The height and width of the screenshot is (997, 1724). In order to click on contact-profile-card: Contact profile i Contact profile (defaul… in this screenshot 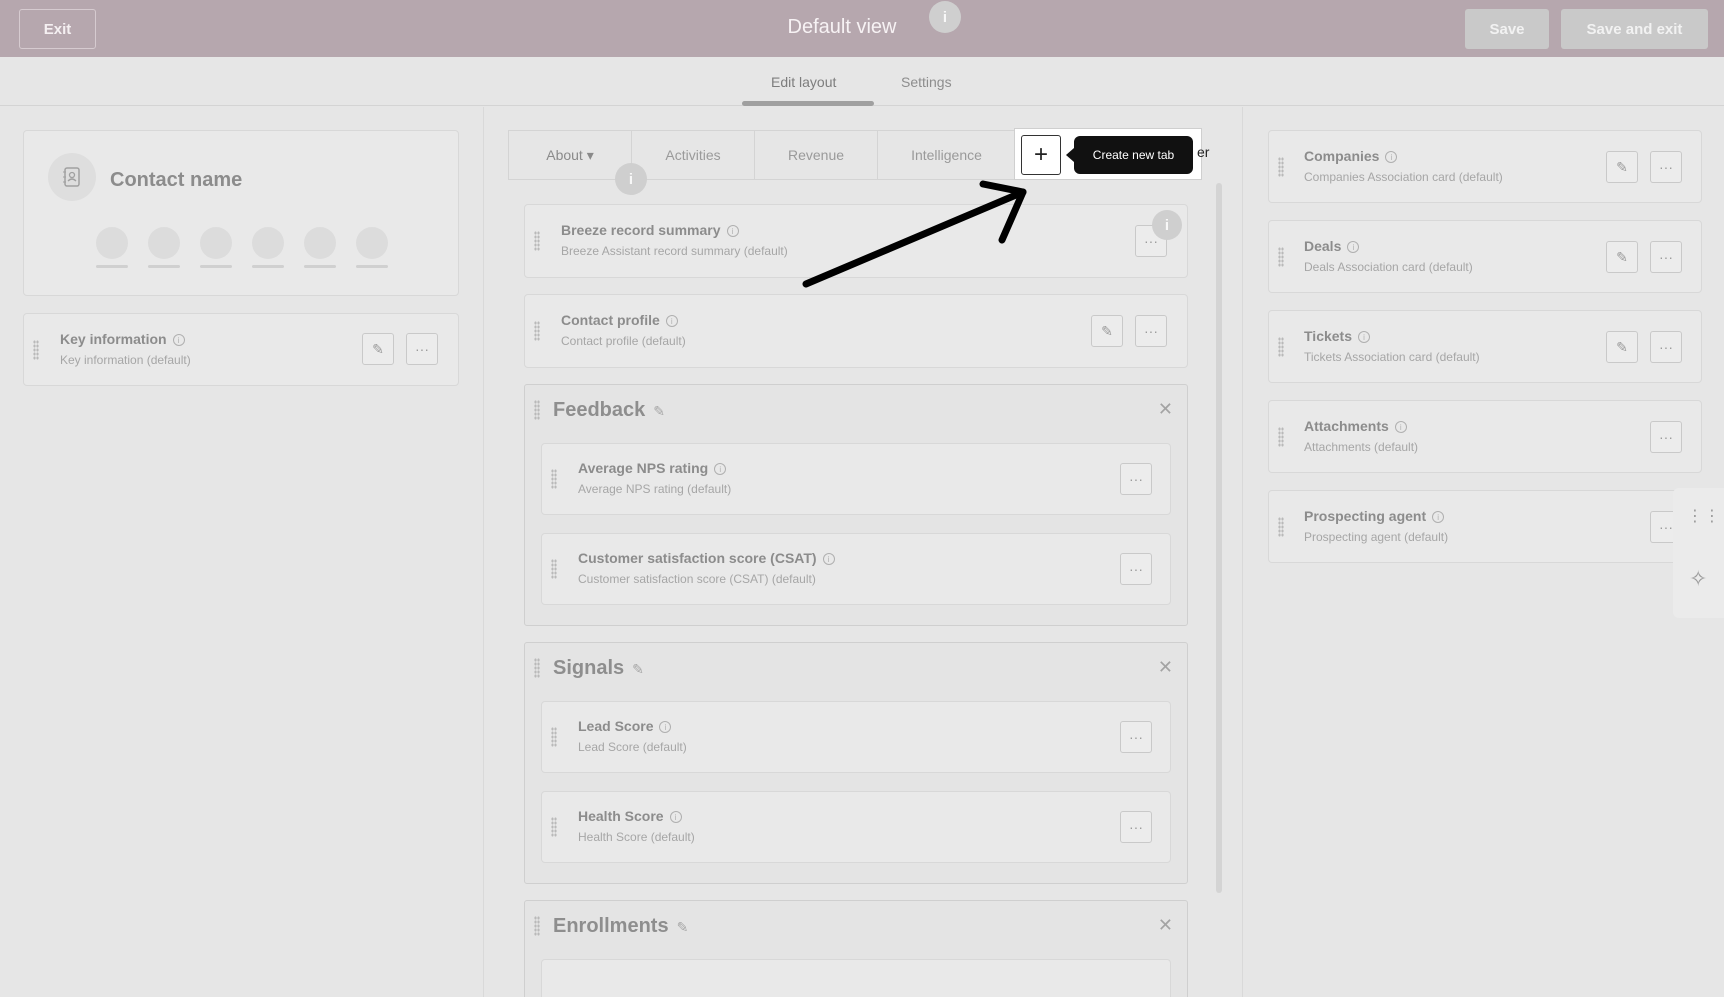, I will do `click(856, 331)`.